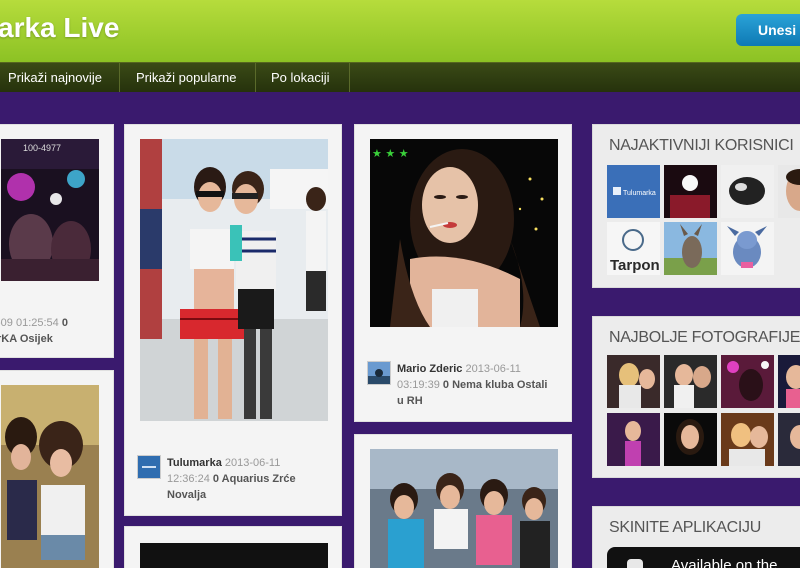 The image size is (800, 568). What do you see at coordinates (635, 563) in the screenshot?
I see `apple-icon` at bounding box center [635, 563].